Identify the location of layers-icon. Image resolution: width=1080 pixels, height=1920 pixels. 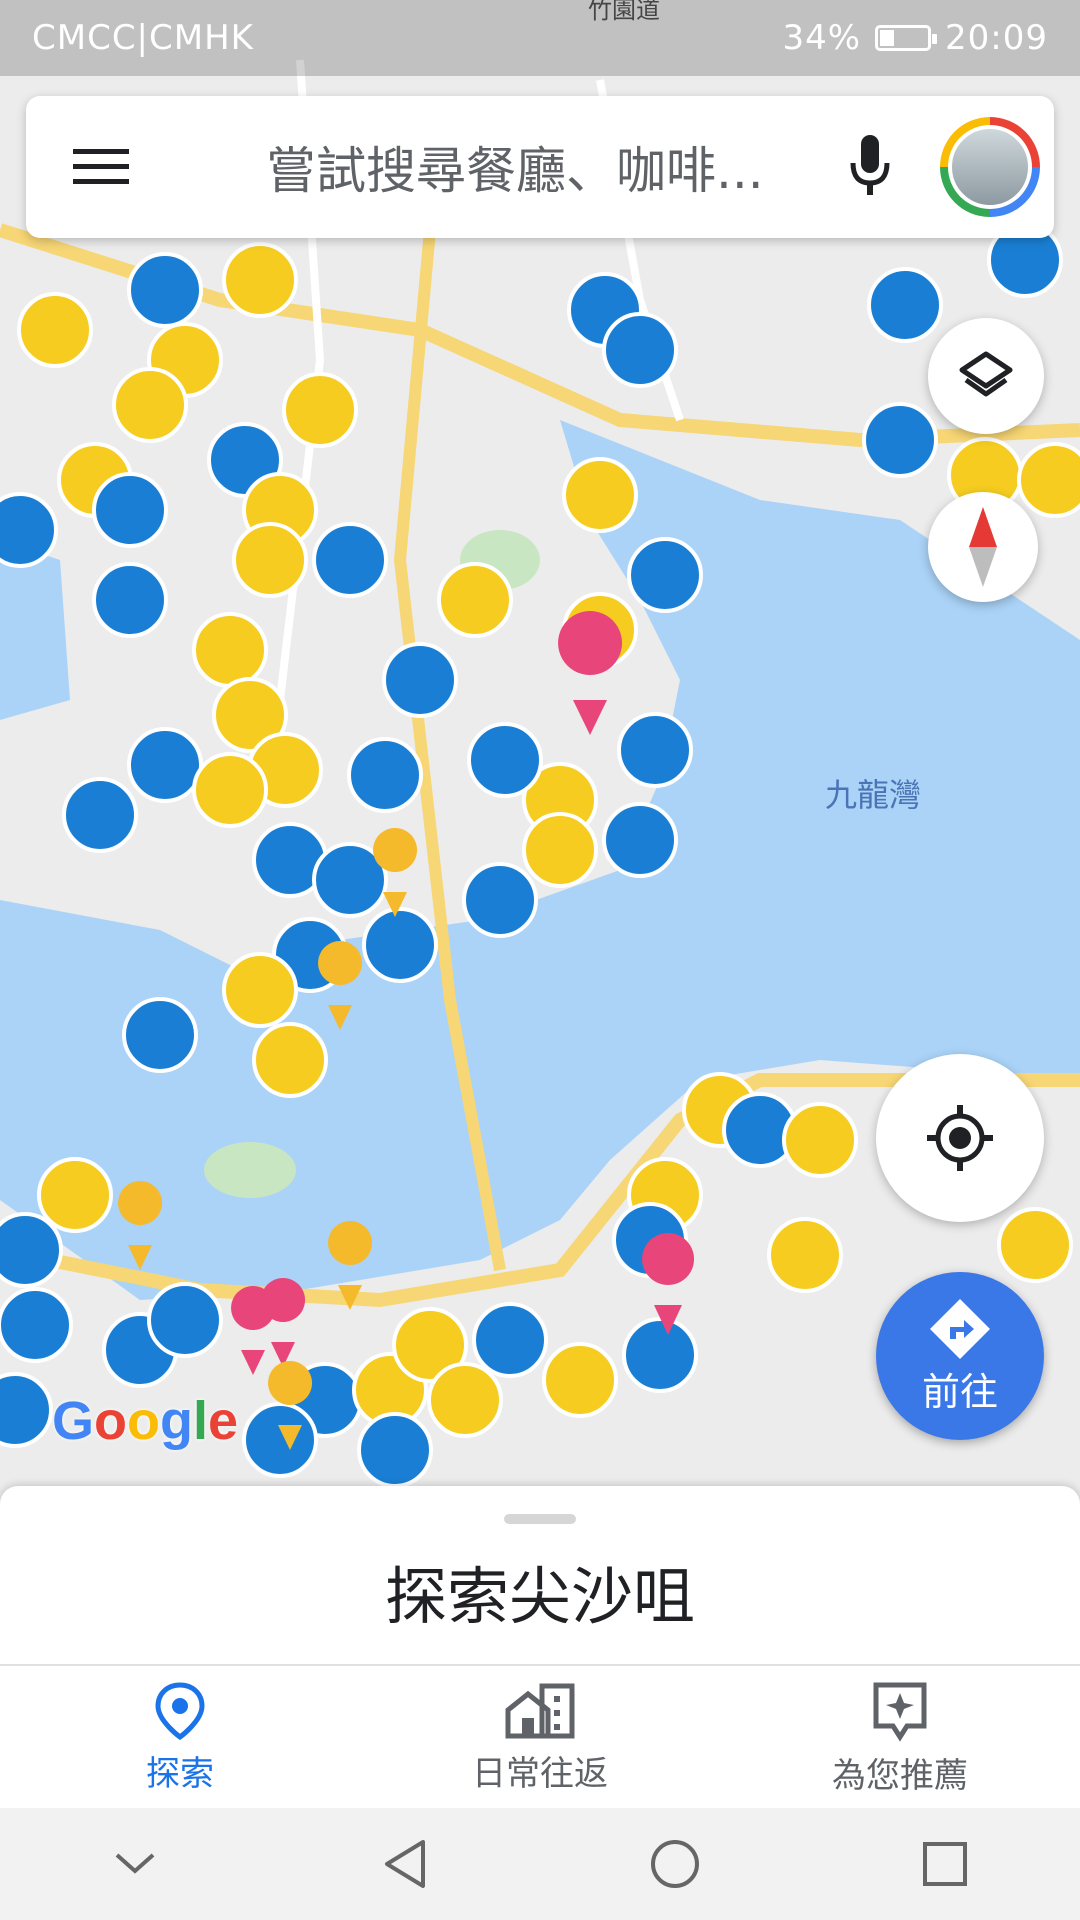
(986, 374).